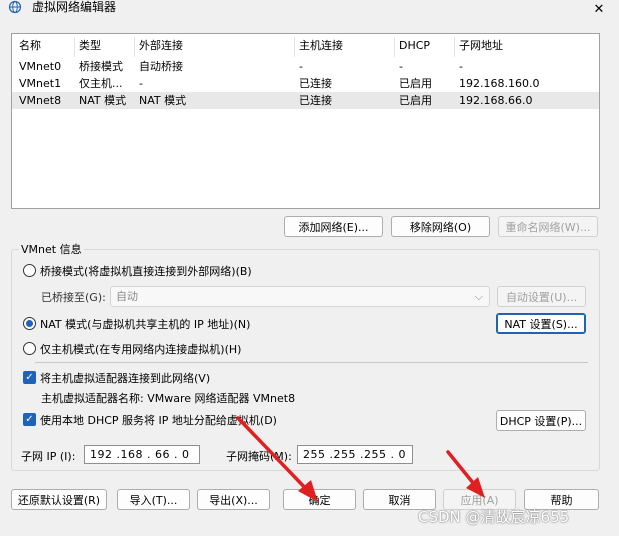 This screenshot has width=619, height=536. Describe the element at coordinates (74, 7) in the screenshot. I see `window-title: 虚拟网络编辑器` at that location.